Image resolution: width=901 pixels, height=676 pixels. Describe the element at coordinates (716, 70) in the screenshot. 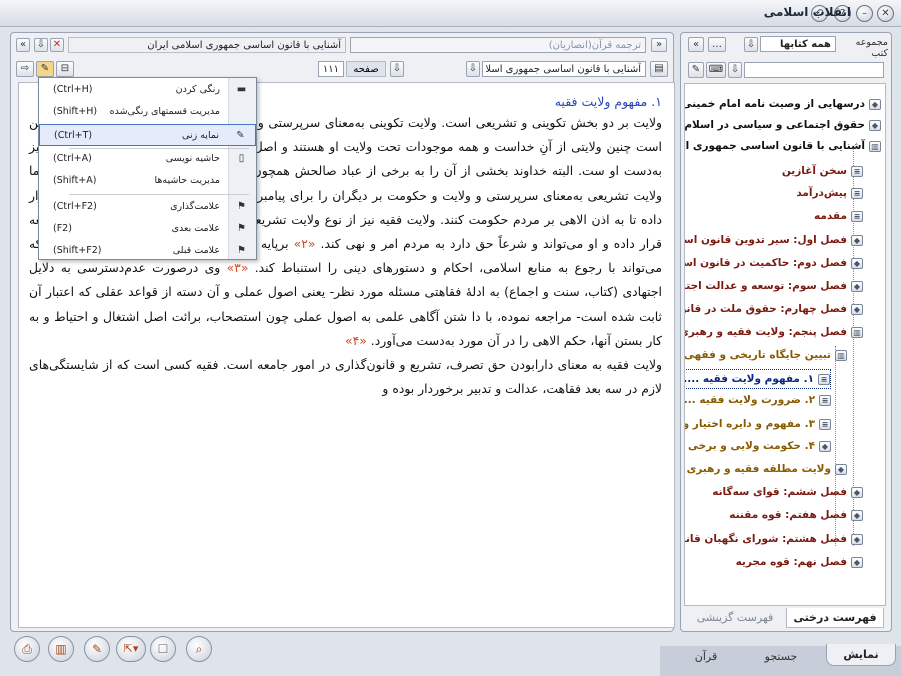

I see `keyboard-icon: ⌨` at that location.